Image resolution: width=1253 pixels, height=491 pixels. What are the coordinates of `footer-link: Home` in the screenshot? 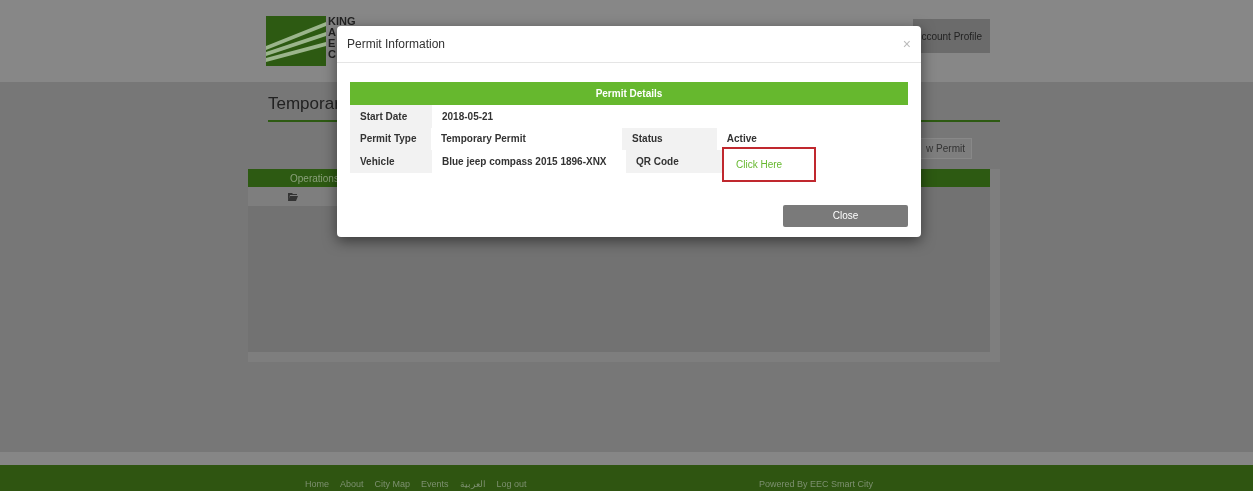 It's located at (317, 484).